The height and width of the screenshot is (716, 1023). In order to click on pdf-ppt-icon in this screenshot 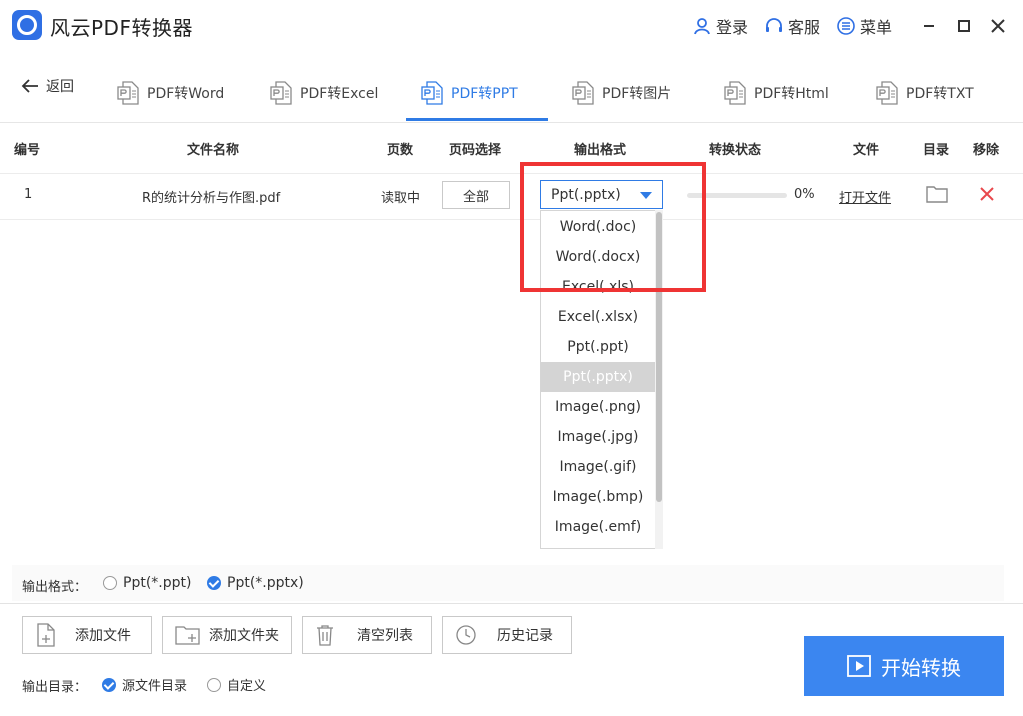, I will do `click(432, 93)`.